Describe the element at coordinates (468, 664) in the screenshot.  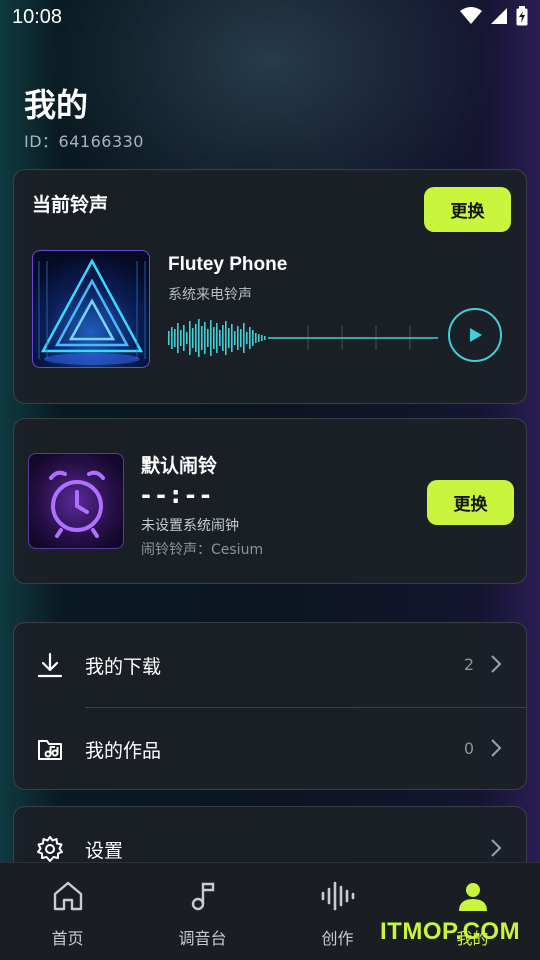
I see `downloads-count: 2` at that location.